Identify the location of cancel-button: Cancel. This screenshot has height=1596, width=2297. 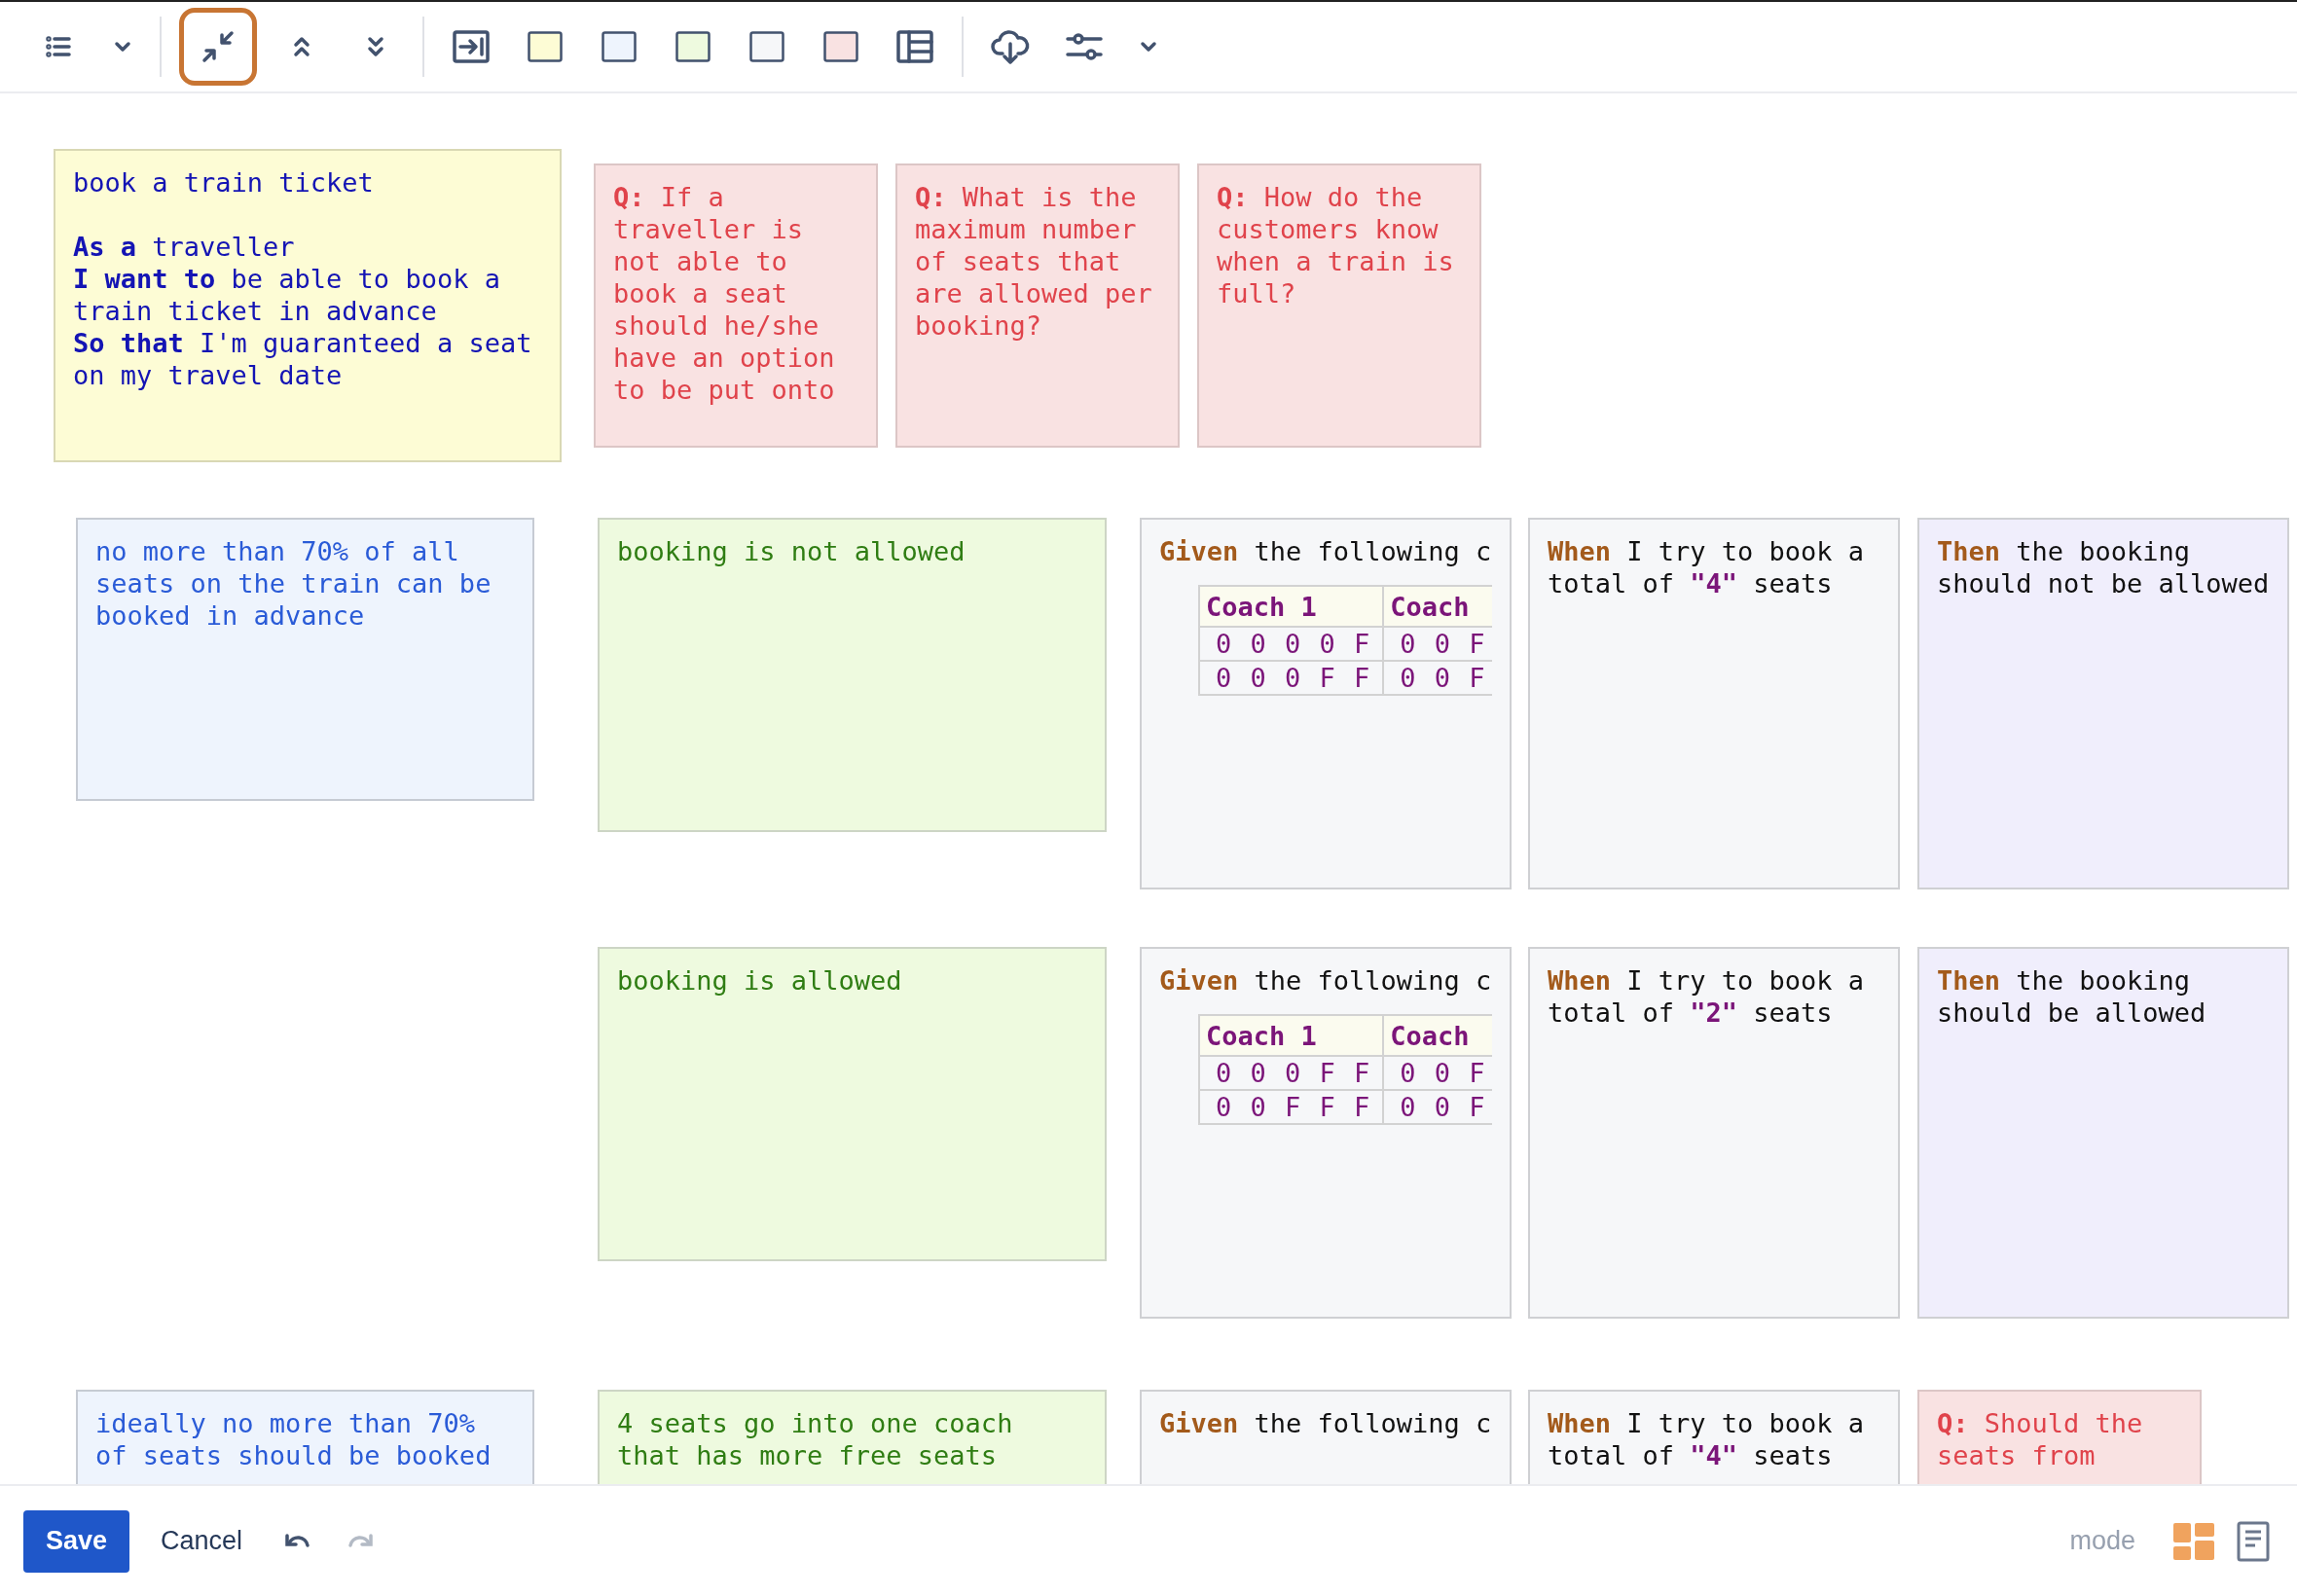
(202, 1541).